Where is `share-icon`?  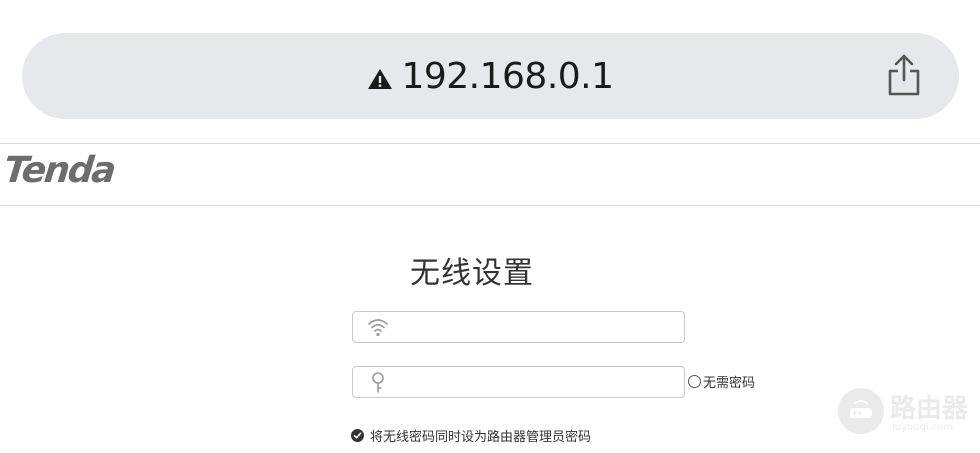 share-icon is located at coordinates (904, 75).